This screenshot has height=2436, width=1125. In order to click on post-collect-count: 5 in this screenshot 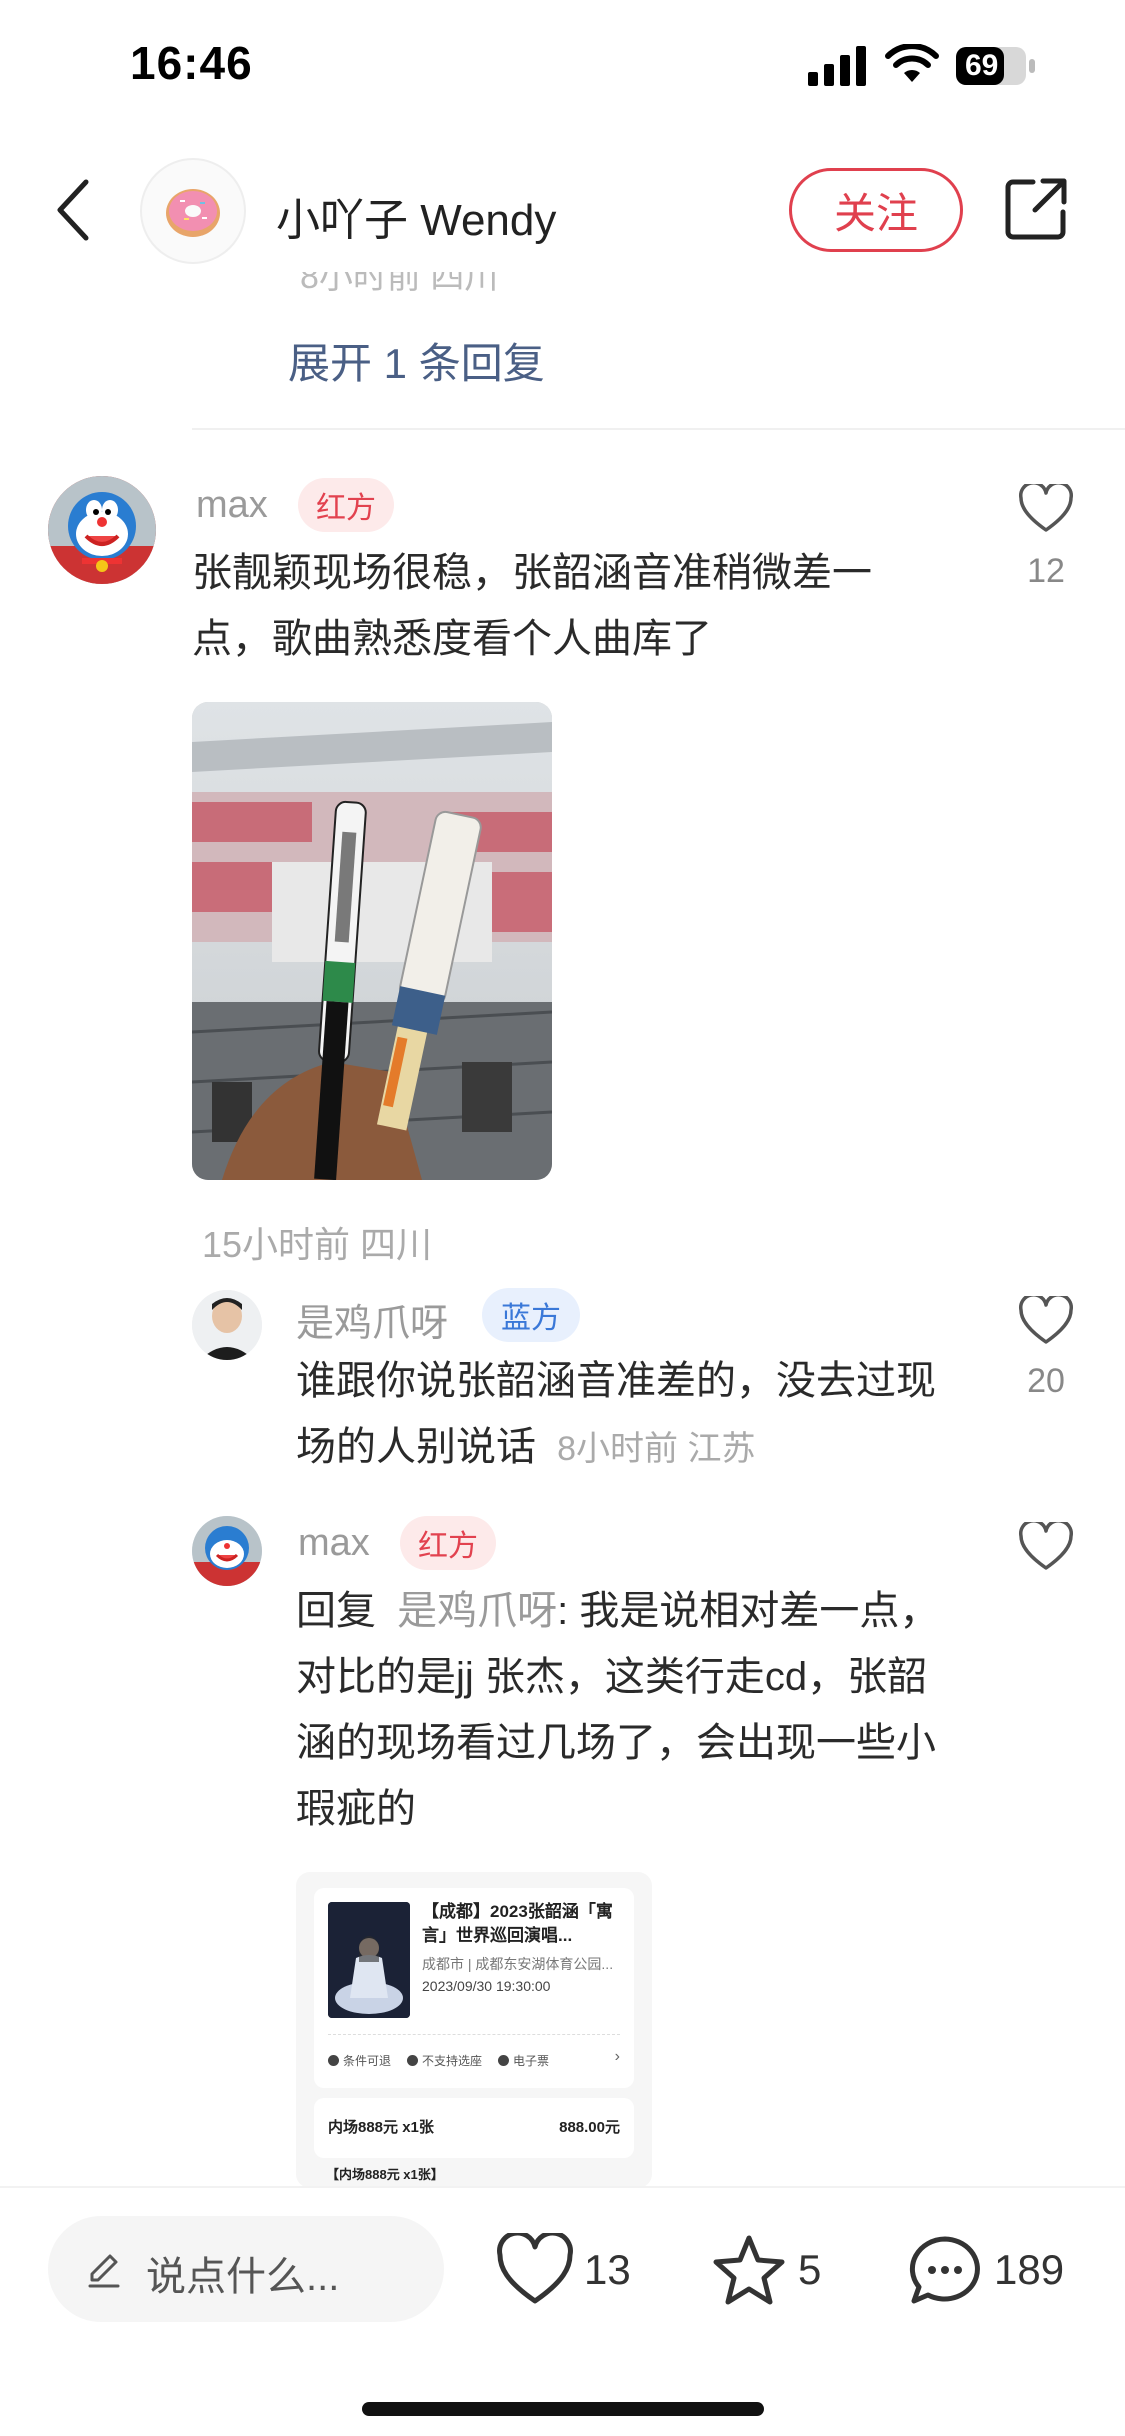, I will do `click(810, 2269)`.